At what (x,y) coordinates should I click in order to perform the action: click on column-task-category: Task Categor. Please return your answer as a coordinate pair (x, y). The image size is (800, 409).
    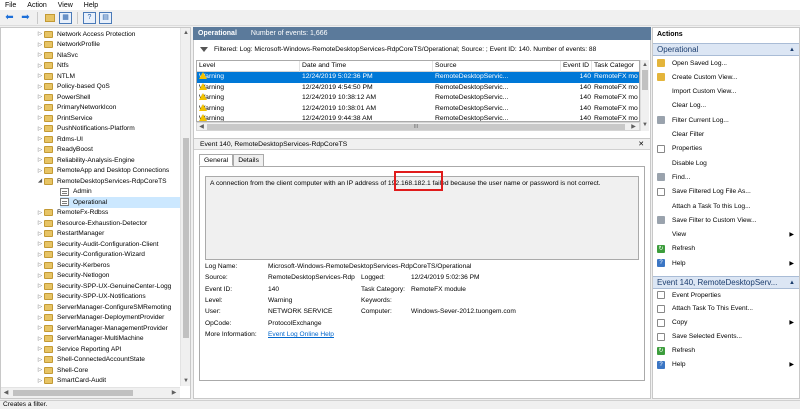
    Looking at the image, I should click on (615, 66).